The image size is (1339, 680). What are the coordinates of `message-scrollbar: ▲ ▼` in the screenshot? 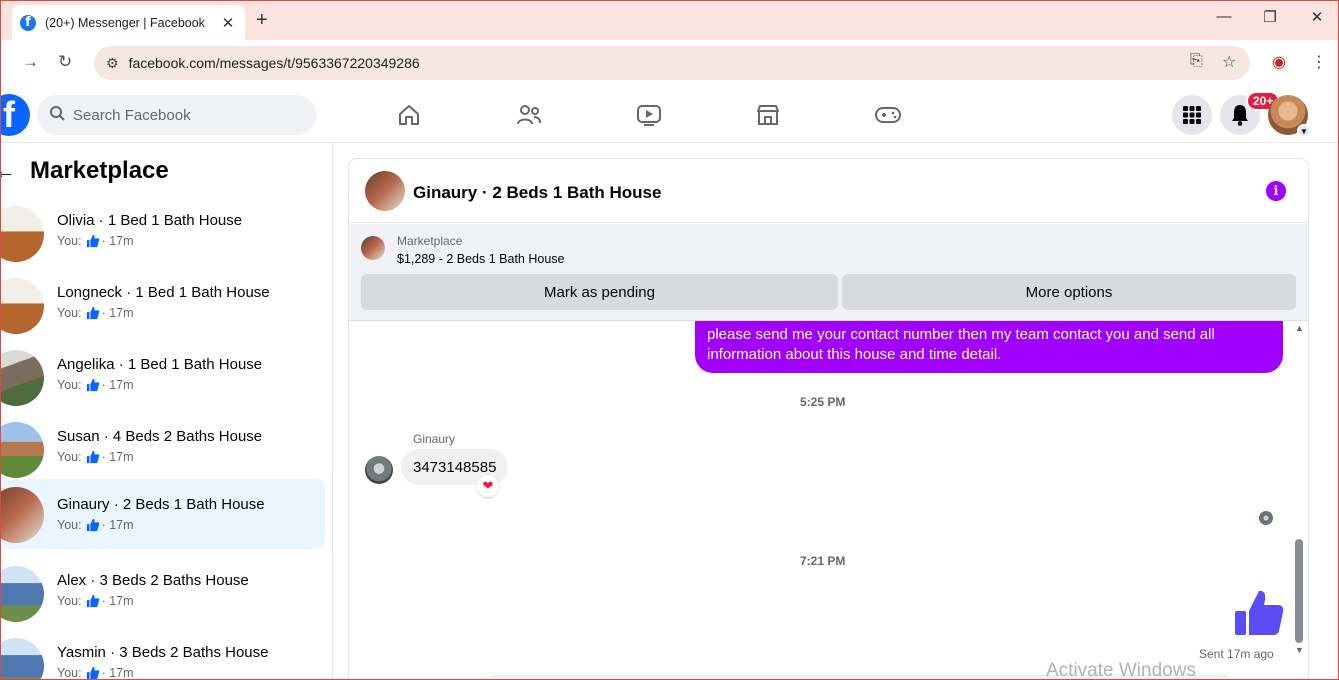 It's located at (1299, 488).